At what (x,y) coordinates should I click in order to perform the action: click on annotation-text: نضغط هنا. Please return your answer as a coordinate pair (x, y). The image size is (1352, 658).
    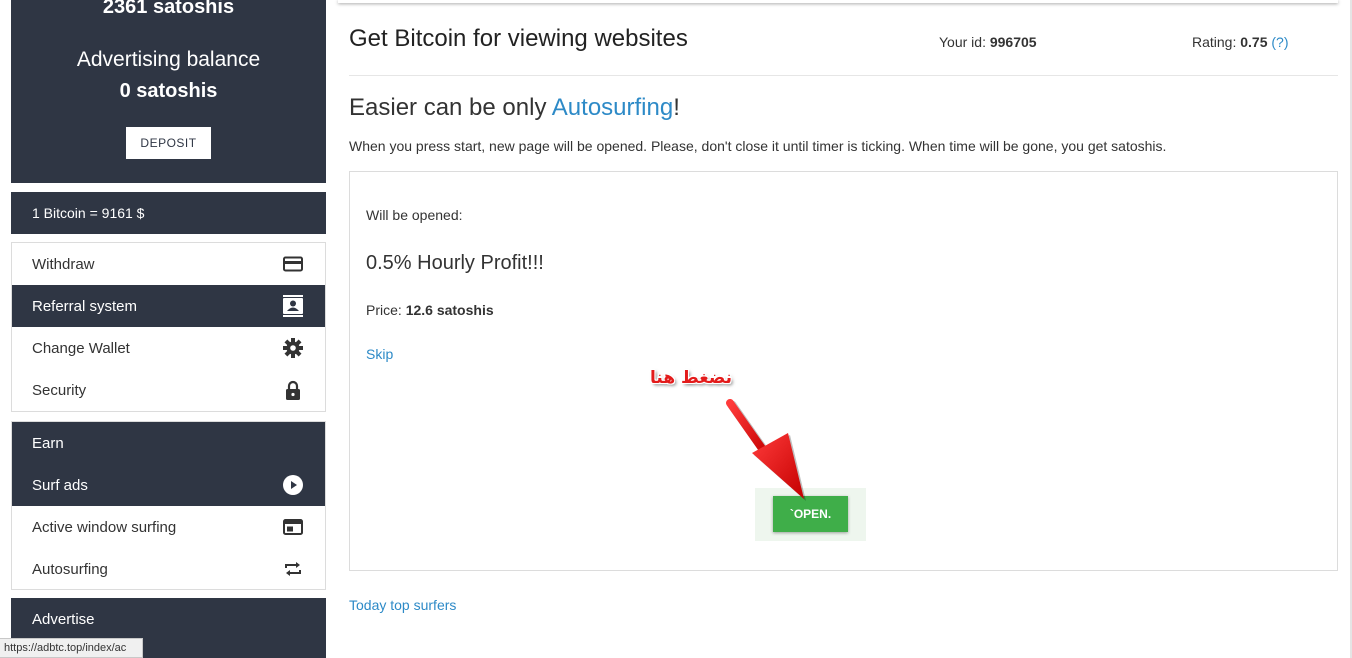
    Looking at the image, I should click on (691, 378).